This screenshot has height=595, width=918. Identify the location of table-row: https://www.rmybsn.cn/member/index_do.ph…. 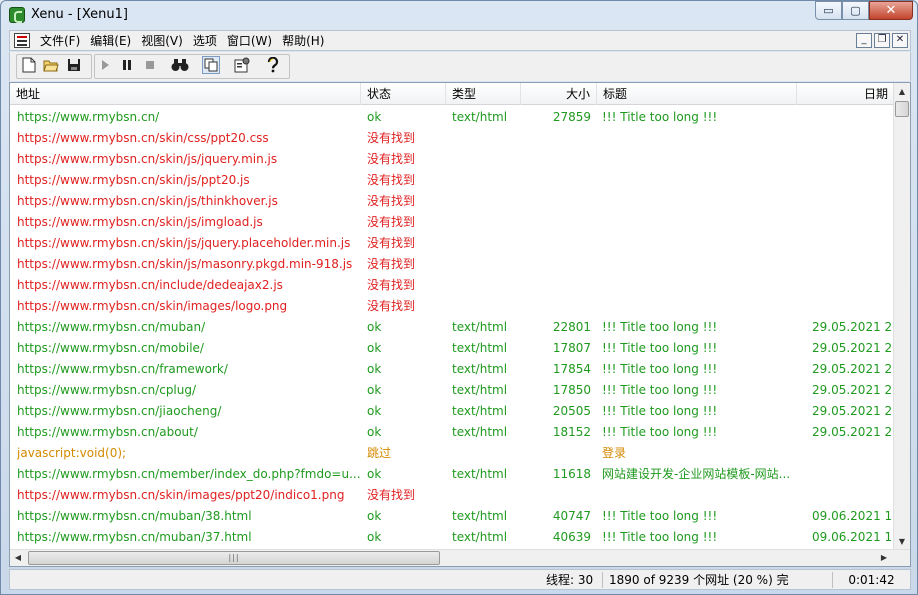
(452, 474).